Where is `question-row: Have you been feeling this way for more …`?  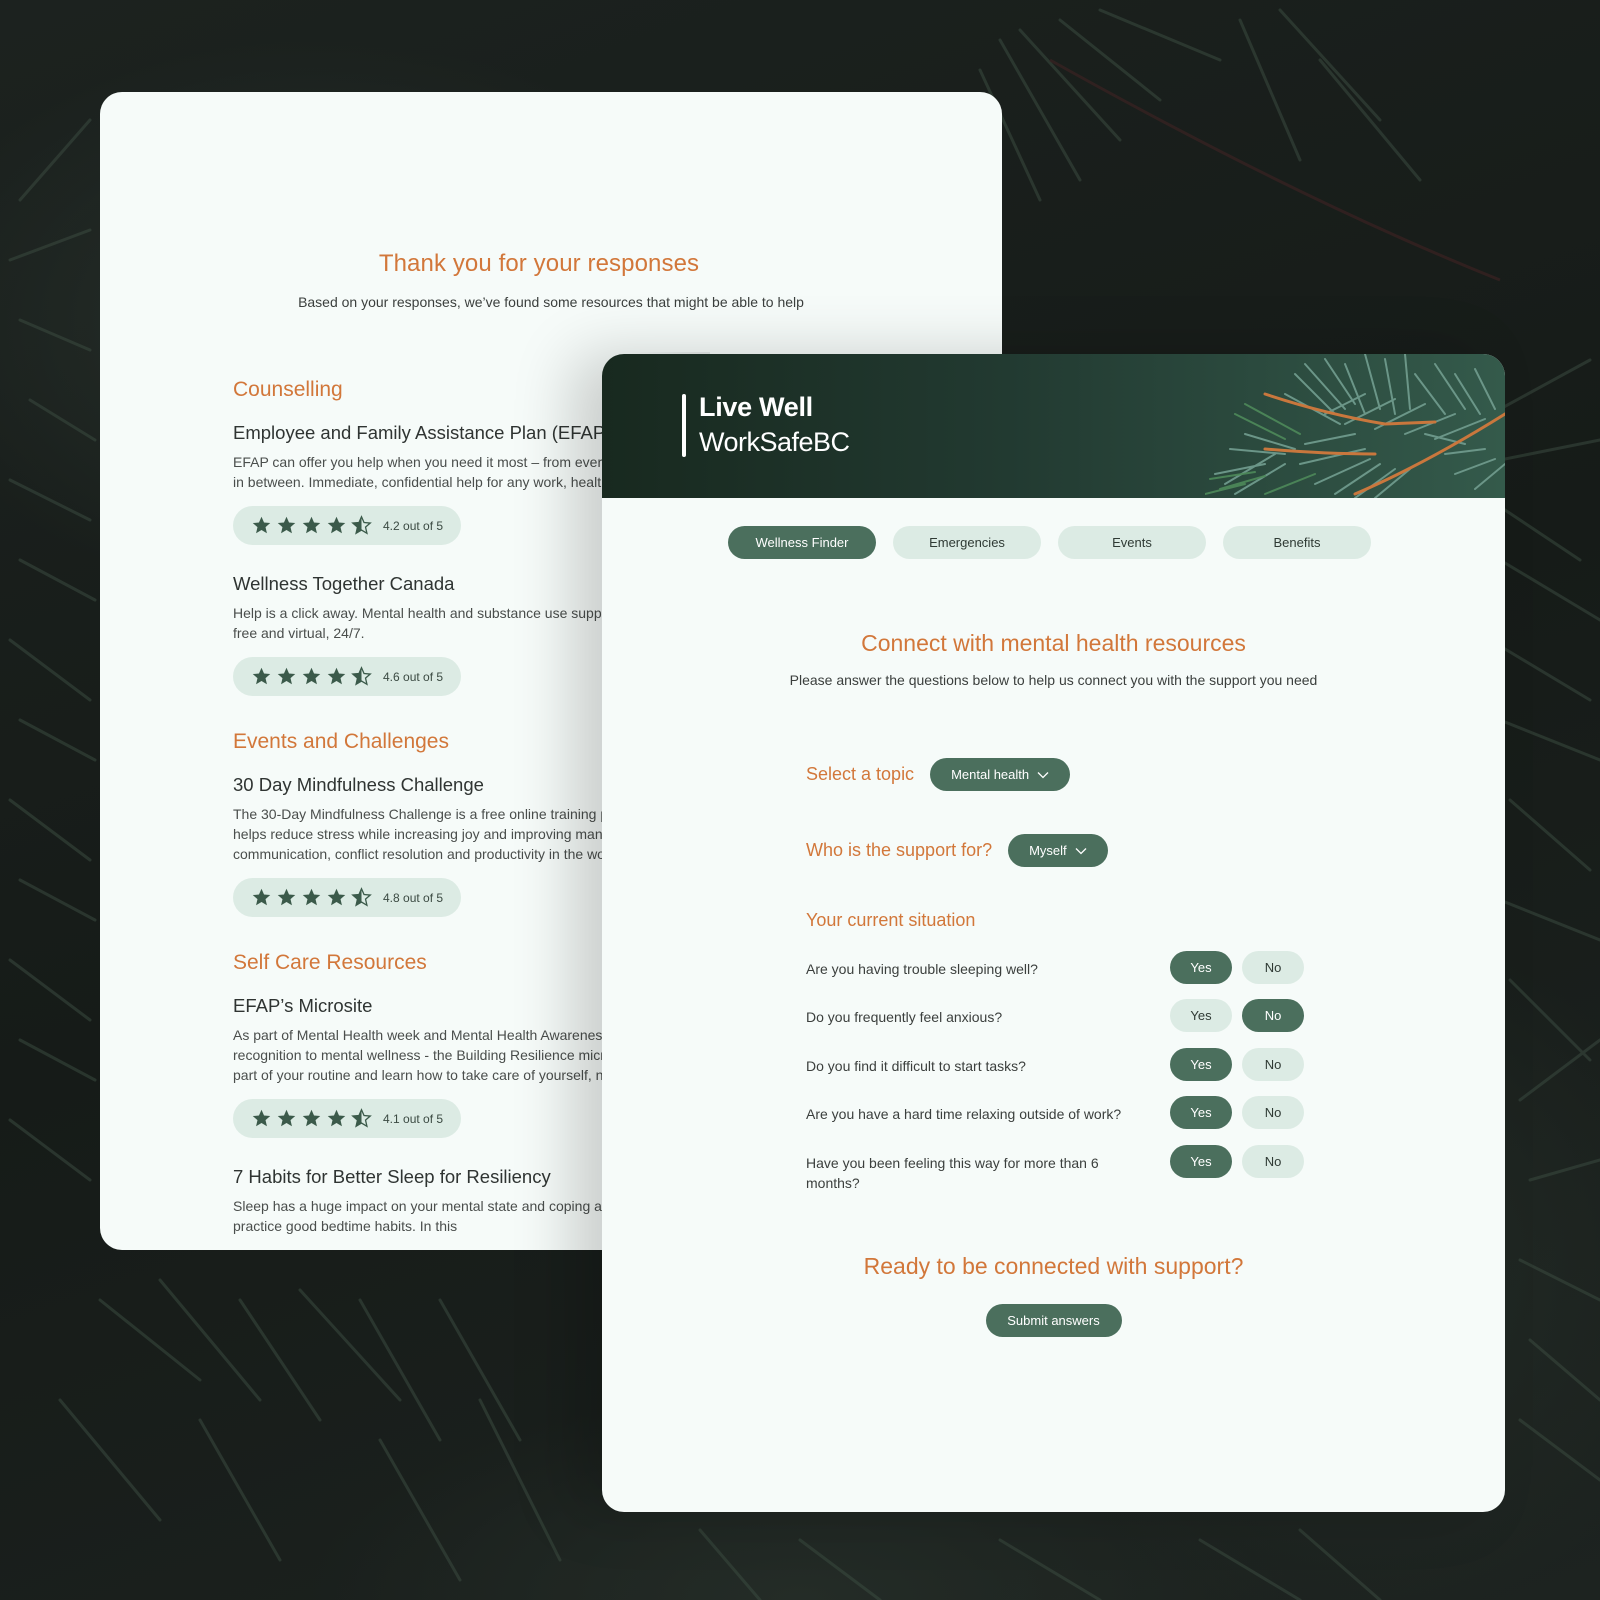 question-row: Have you been feeling this way for more … is located at coordinates (1056, 1168).